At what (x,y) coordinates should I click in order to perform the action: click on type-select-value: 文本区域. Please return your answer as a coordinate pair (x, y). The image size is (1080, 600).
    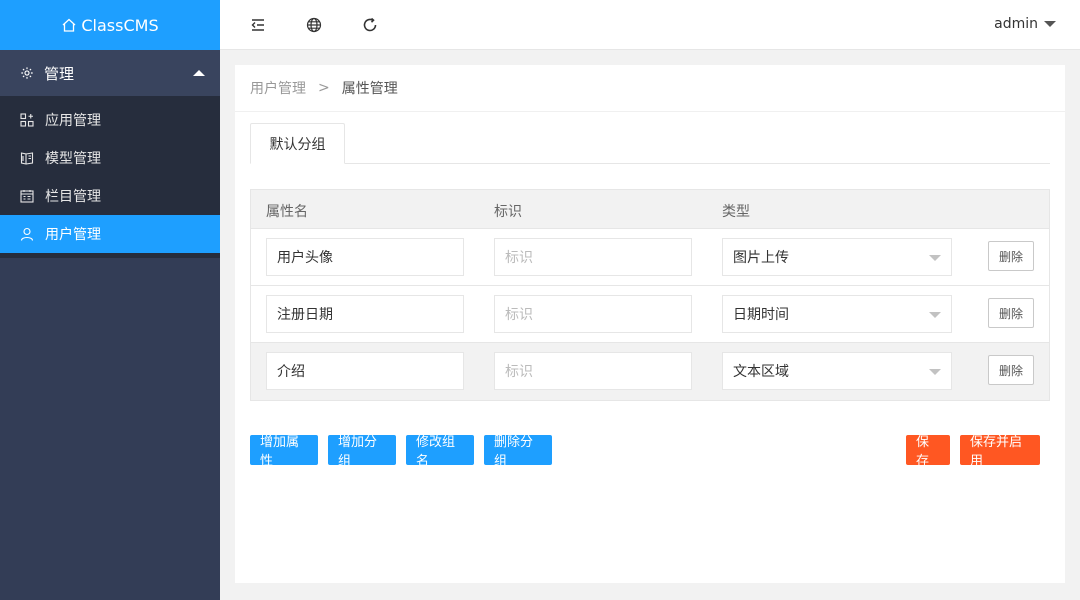
    Looking at the image, I should click on (761, 372).